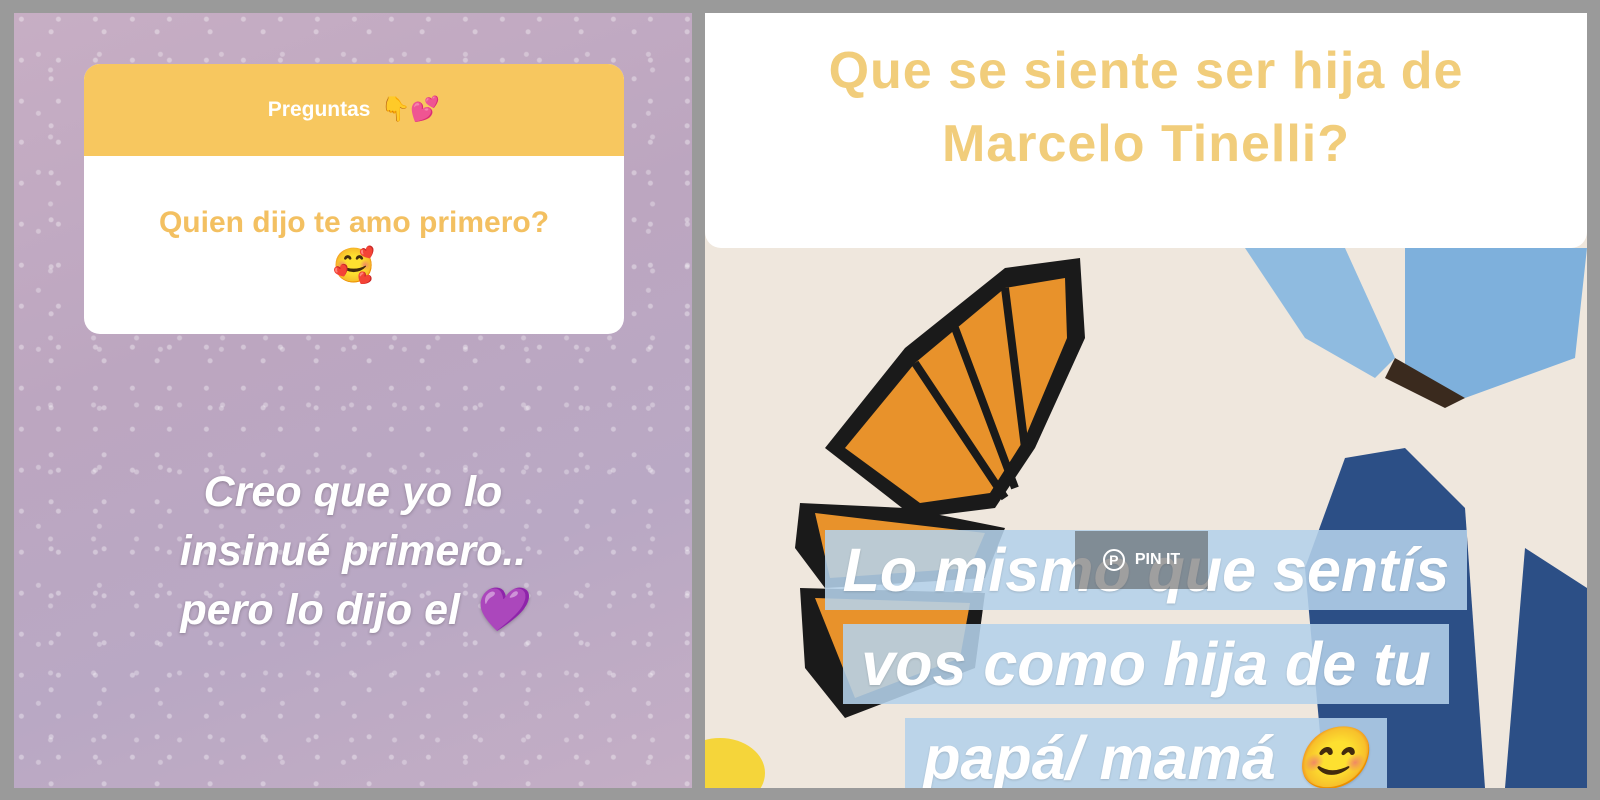  Describe the element at coordinates (1146, 753) in the screenshot. I see `answer-line: papá/ mamá 😊` at that location.